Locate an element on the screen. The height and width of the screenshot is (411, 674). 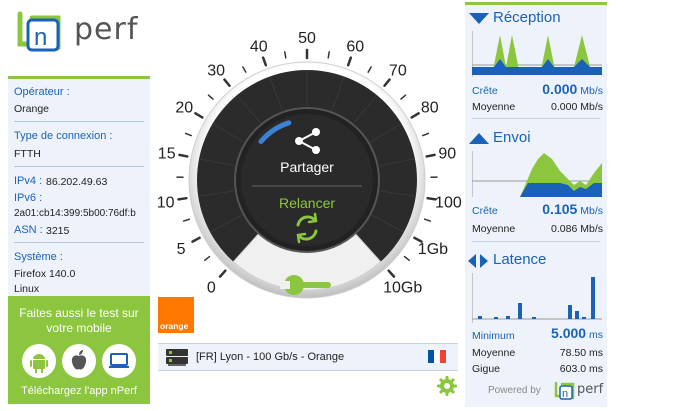
upload-title: Envoi is located at coordinates (512, 137).